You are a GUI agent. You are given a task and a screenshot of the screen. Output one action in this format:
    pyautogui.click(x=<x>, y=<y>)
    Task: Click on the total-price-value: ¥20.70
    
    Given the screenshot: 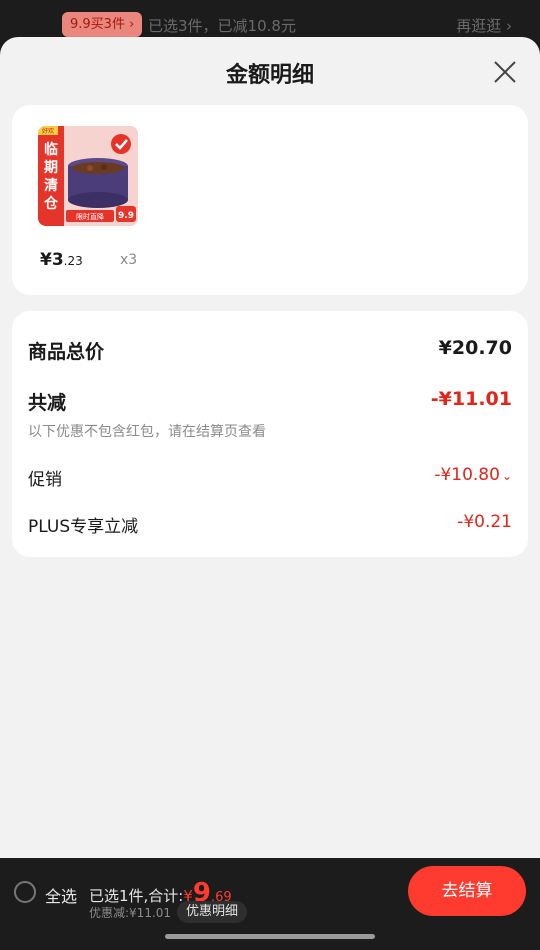 What is the action you would take?
    pyautogui.click(x=475, y=348)
    